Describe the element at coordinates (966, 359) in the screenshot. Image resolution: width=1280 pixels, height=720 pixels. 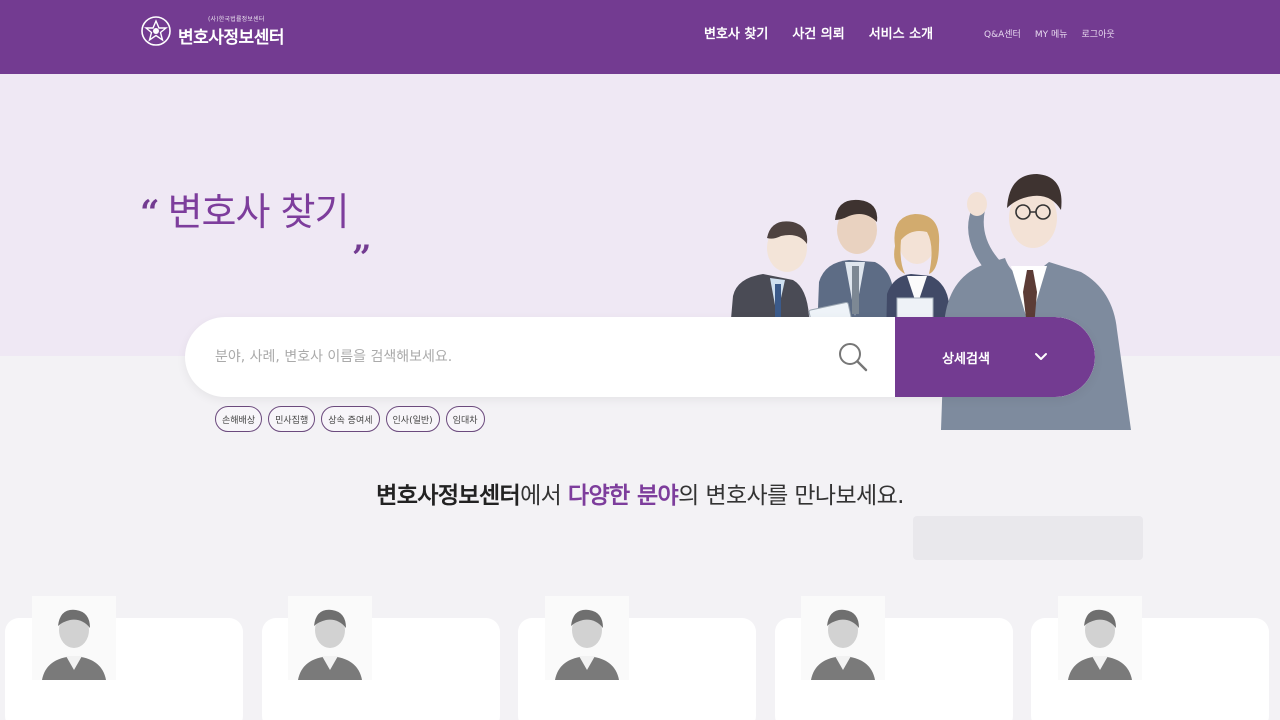
I see `detail-search-label: 상세검색` at that location.